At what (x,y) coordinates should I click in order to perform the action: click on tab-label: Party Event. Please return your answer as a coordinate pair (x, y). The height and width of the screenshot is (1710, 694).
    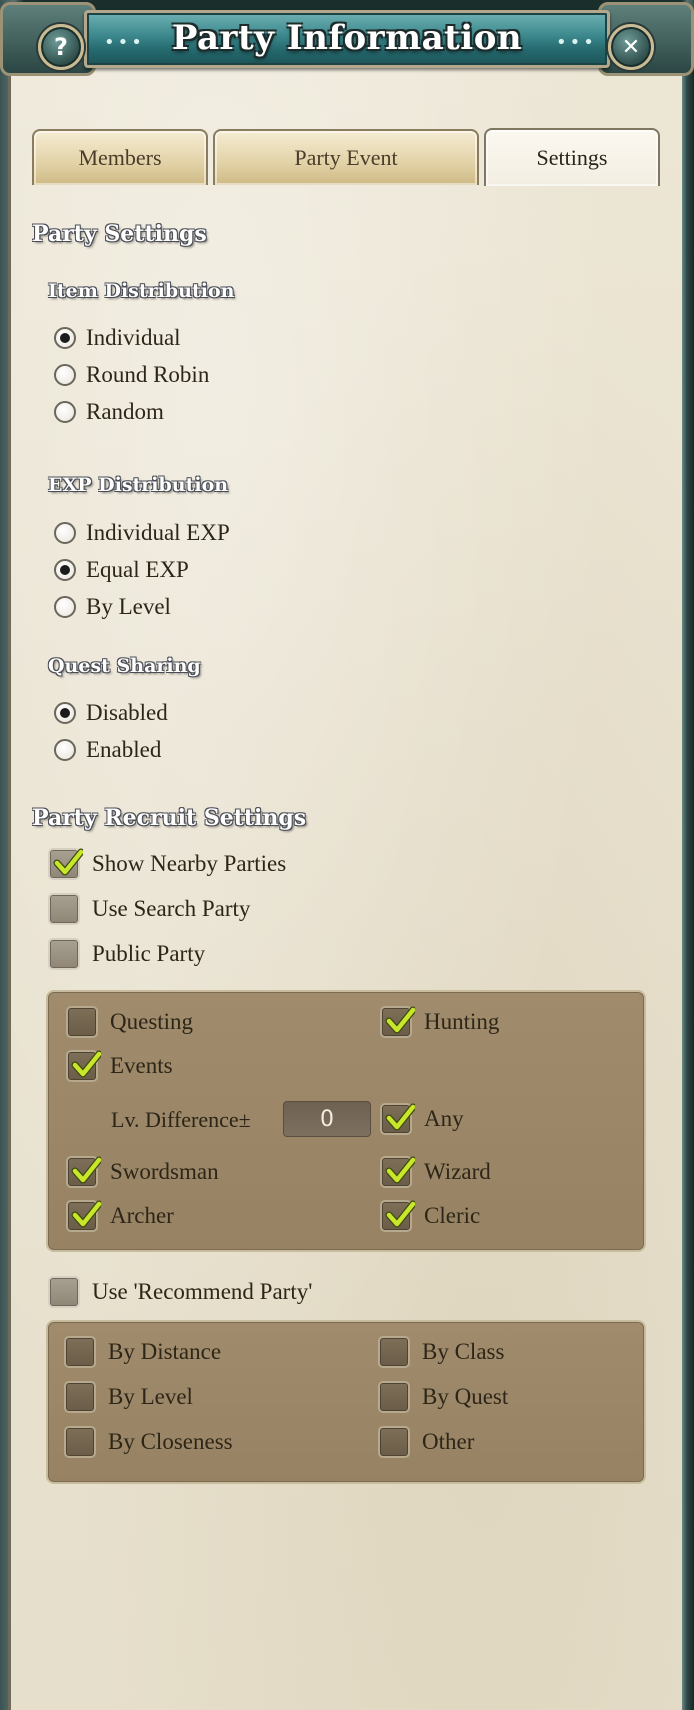
    Looking at the image, I should click on (346, 157).